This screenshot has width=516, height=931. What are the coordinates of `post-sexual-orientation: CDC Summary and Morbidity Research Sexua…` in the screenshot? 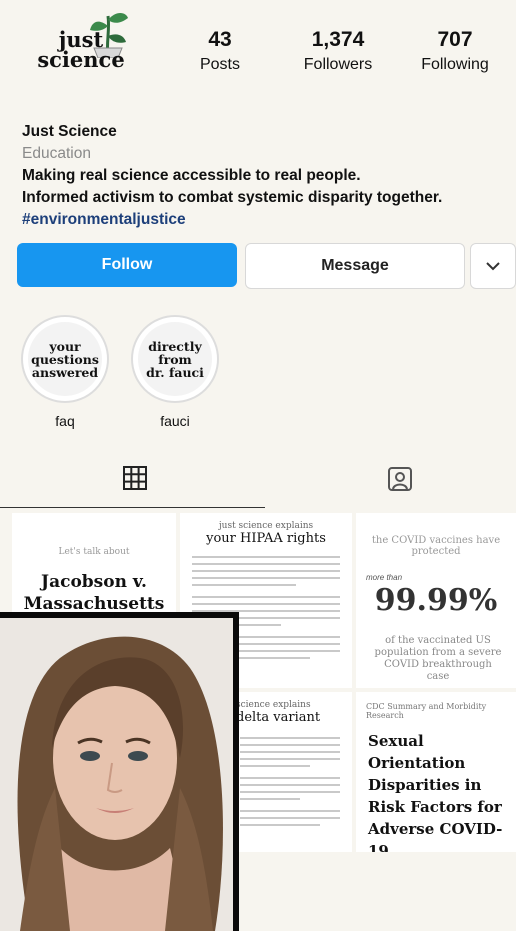 It's located at (436, 772).